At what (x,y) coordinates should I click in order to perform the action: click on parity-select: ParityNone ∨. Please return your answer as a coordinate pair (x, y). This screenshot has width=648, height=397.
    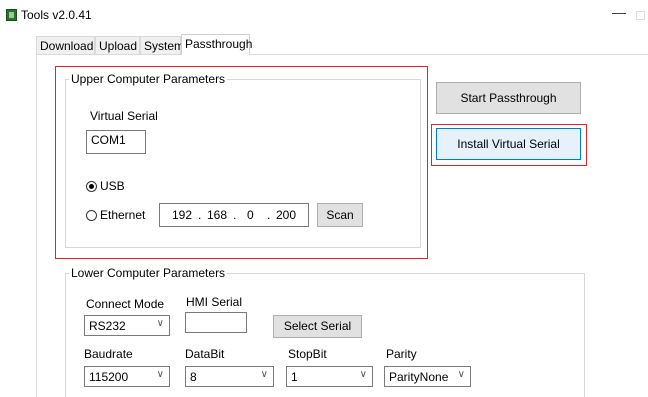
    Looking at the image, I should click on (427, 376).